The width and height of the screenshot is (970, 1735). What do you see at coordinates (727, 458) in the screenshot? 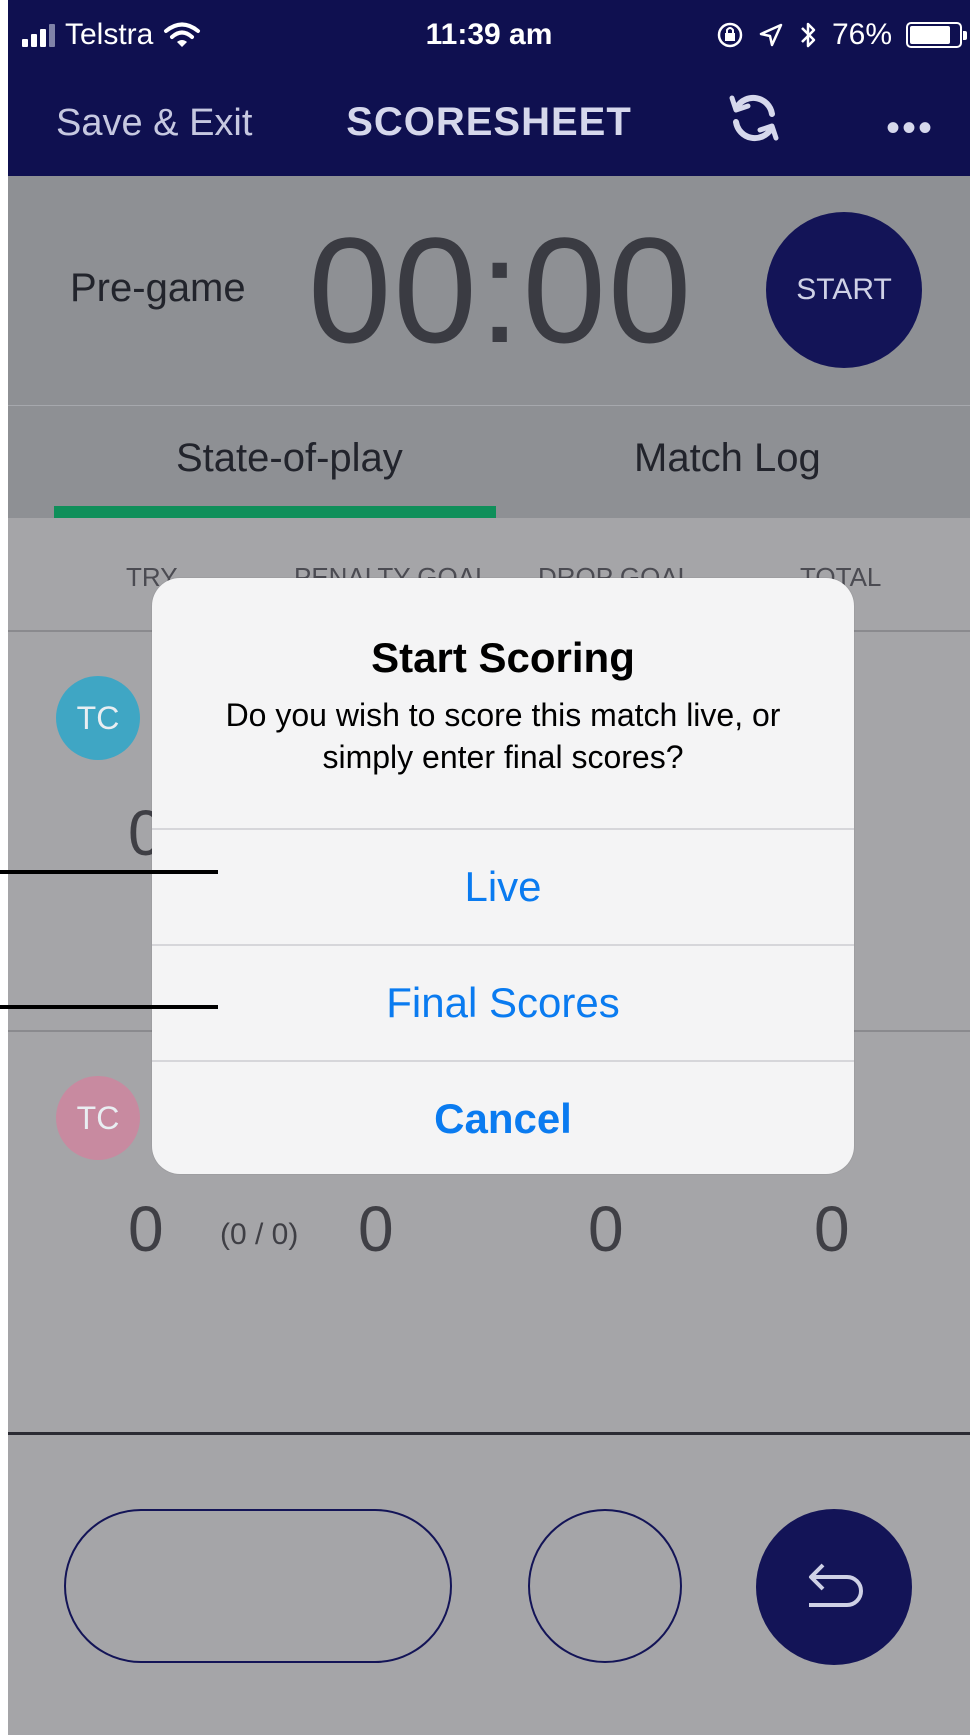
I see `tab-match-log: Match Log` at bounding box center [727, 458].